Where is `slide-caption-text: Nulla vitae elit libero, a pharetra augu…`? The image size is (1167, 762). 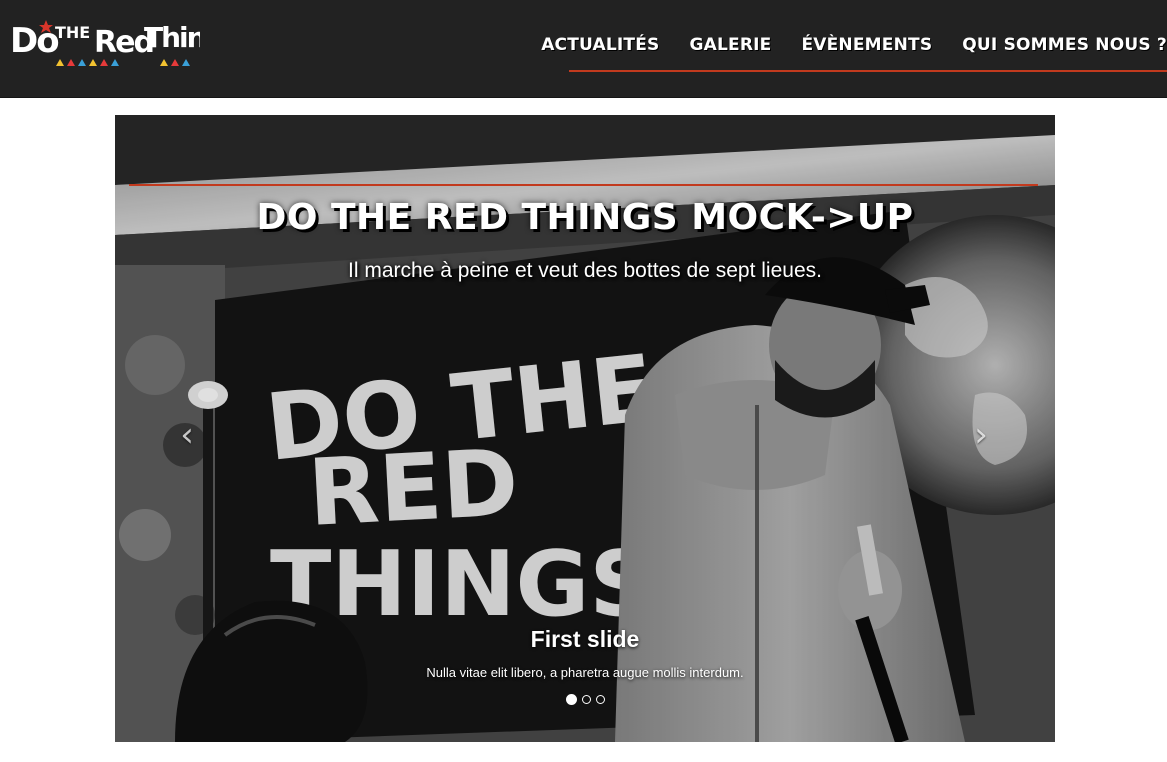
slide-caption-text: Nulla vitae elit libero, a pharetra augu… is located at coordinates (585, 672).